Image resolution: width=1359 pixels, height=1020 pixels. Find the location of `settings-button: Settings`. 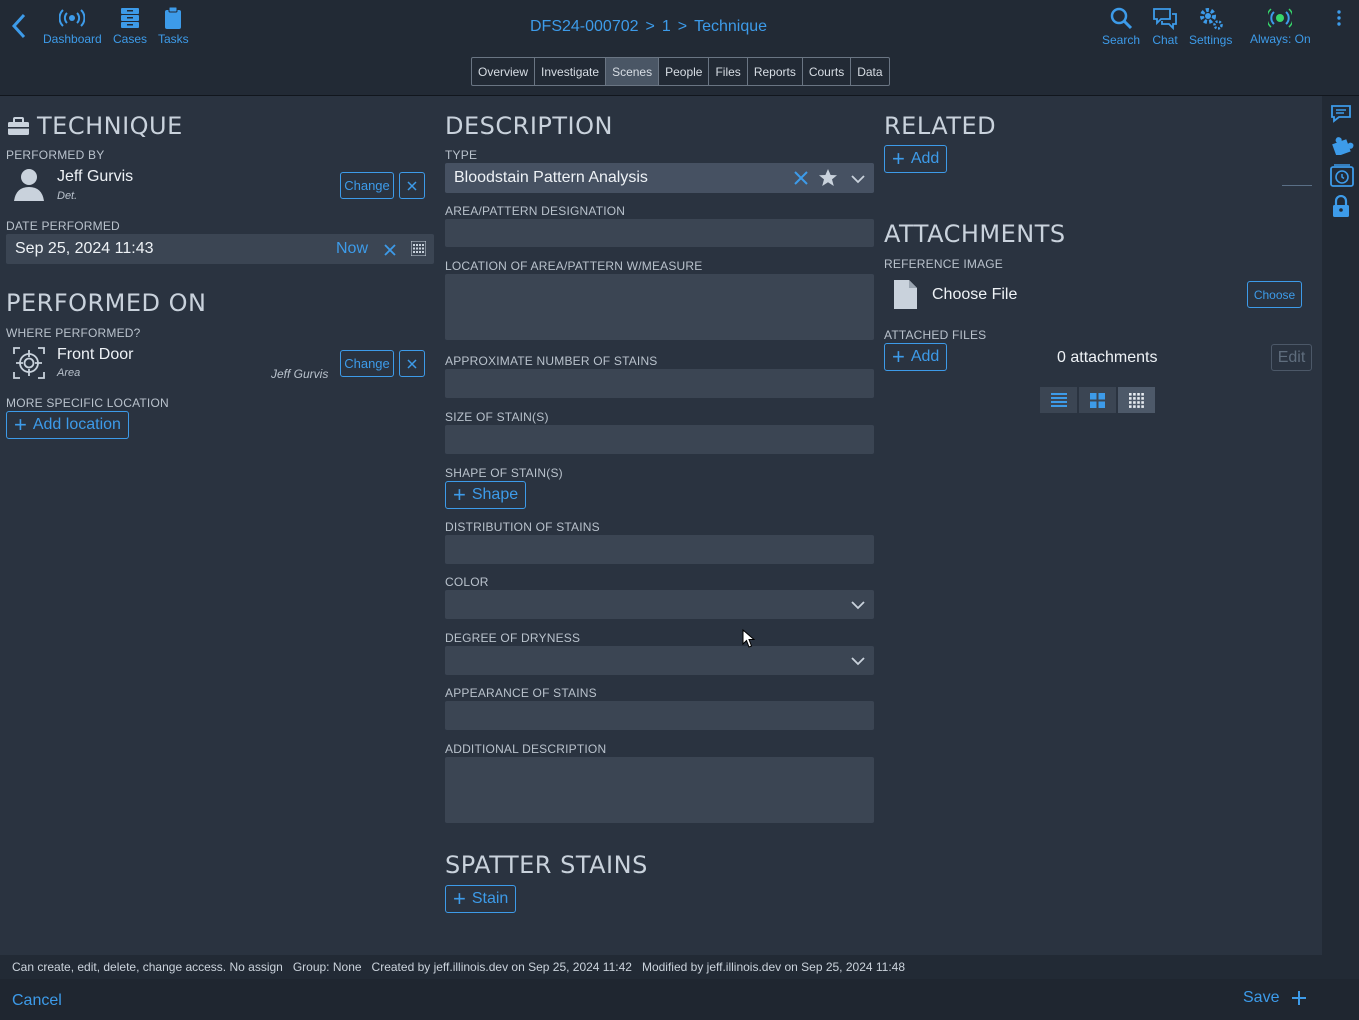

settings-button: Settings is located at coordinates (1210, 26).